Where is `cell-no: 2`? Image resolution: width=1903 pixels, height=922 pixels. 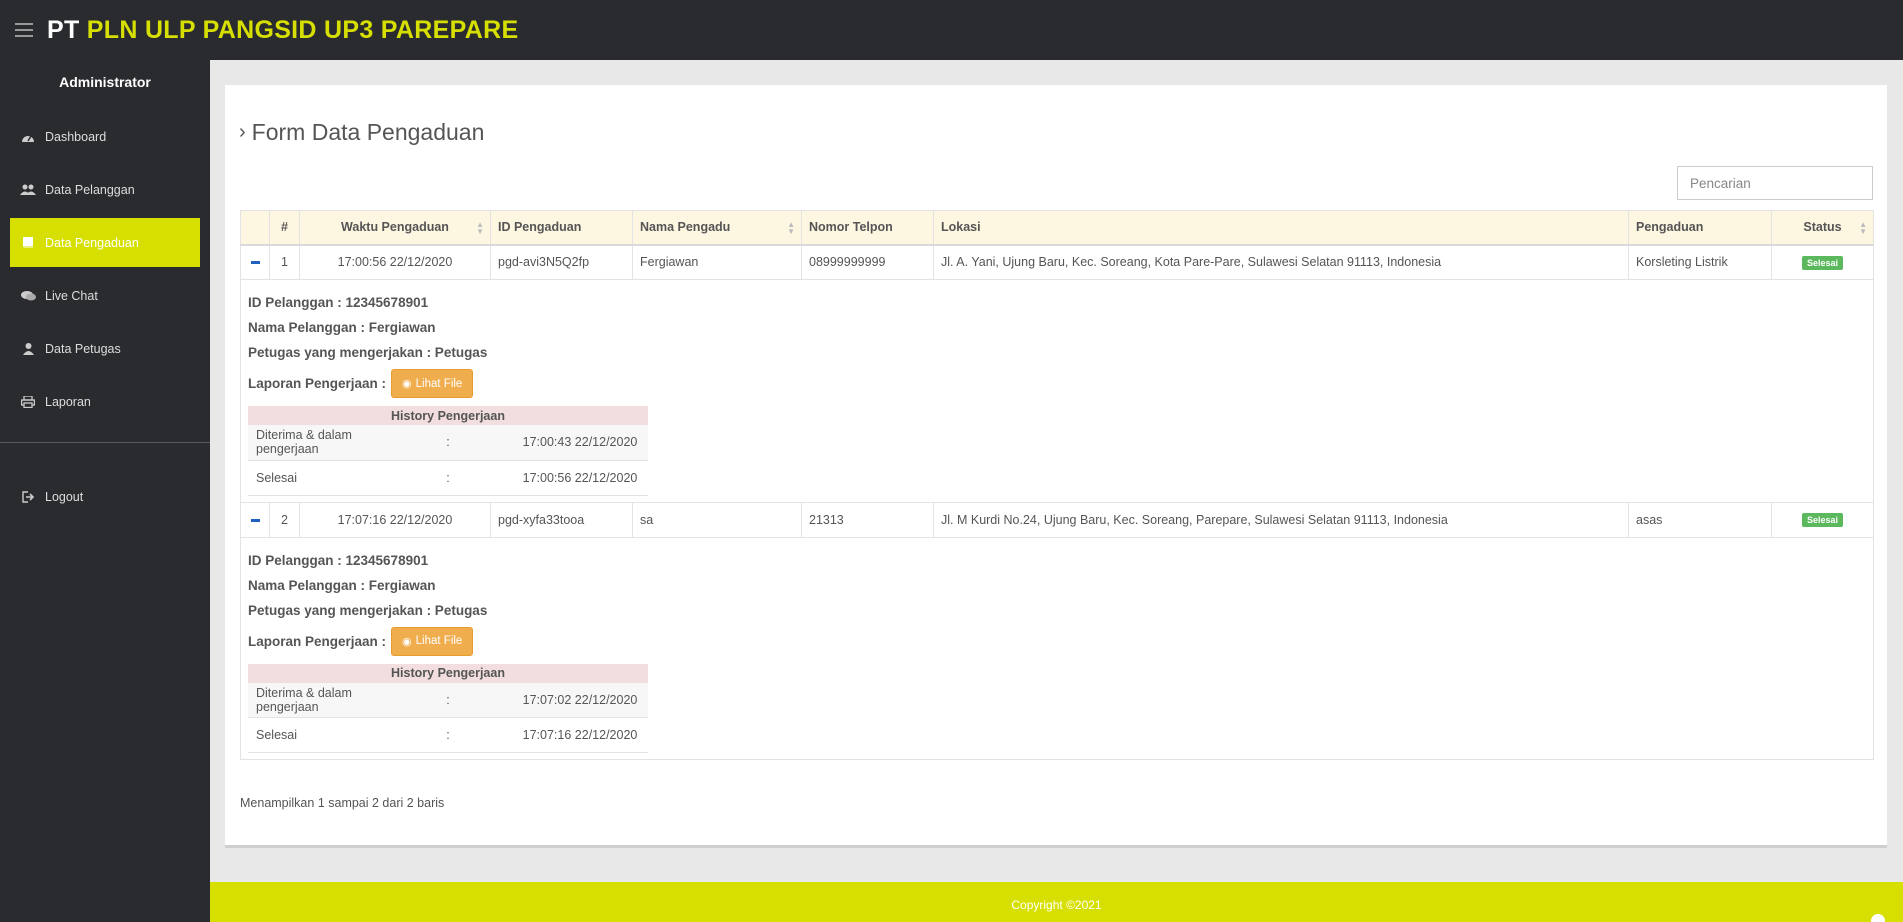 cell-no: 2 is located at coordinates (284, 519).